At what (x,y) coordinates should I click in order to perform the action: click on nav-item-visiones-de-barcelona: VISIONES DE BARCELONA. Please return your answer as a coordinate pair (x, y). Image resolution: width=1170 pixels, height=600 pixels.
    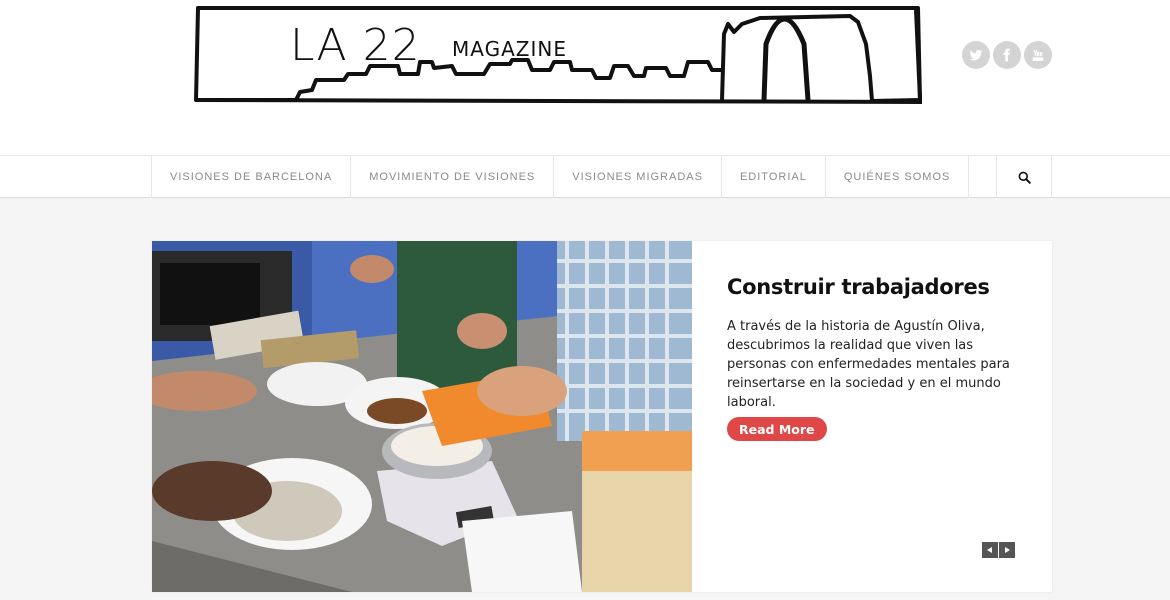
    Looking at the image, I should click on (252, 177).